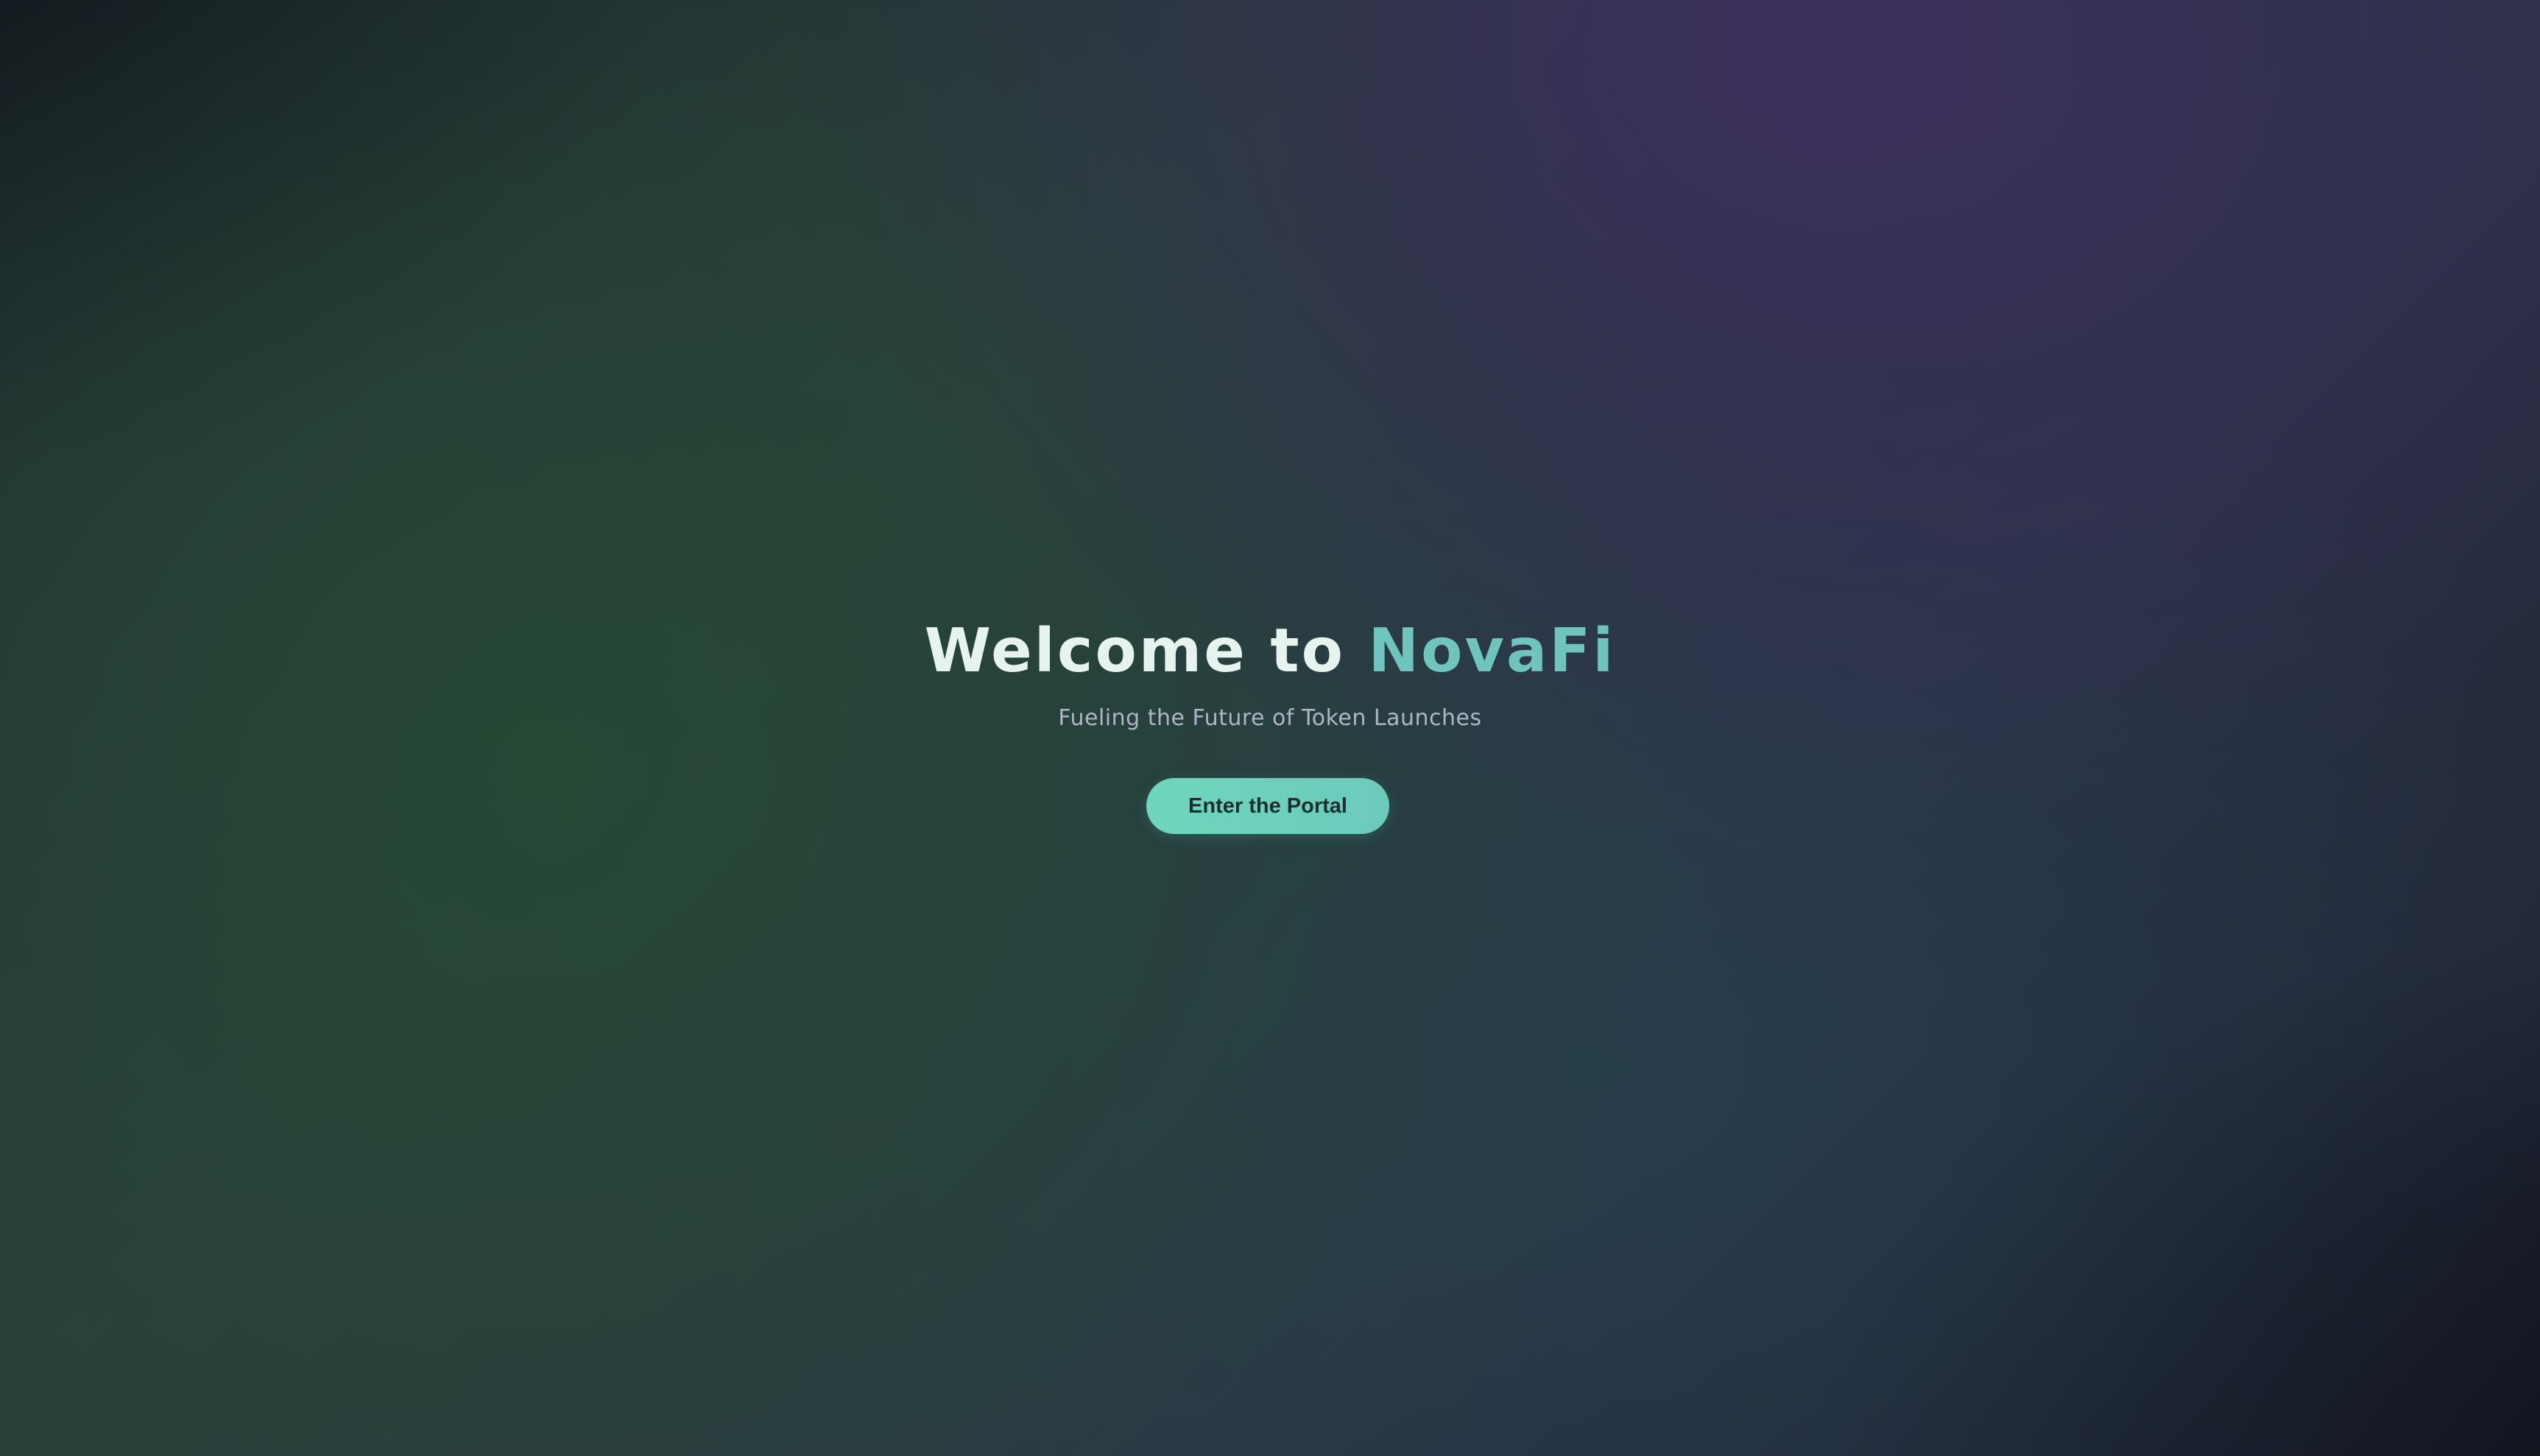 This screenshot has height=1456, width=2540. What do you see at coordinates (1146, 651) in the screenshot?
I see `welcome-heading-prefix: Welcome to` at bounding box center [1146, 651].